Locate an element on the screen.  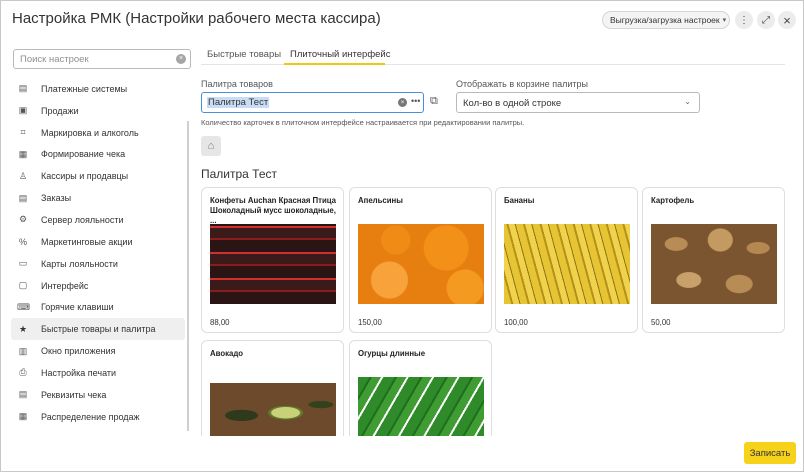
tab-tile-interface: Плиточный интерфейс is located at coordinates (340, 54).